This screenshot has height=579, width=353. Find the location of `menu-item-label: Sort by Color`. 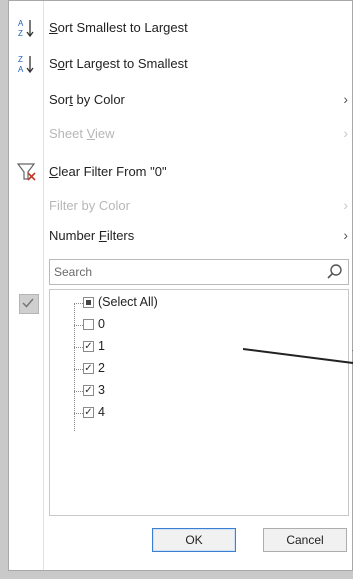

menu-item-label: Sort by Color is located at coordinates (87, 99).